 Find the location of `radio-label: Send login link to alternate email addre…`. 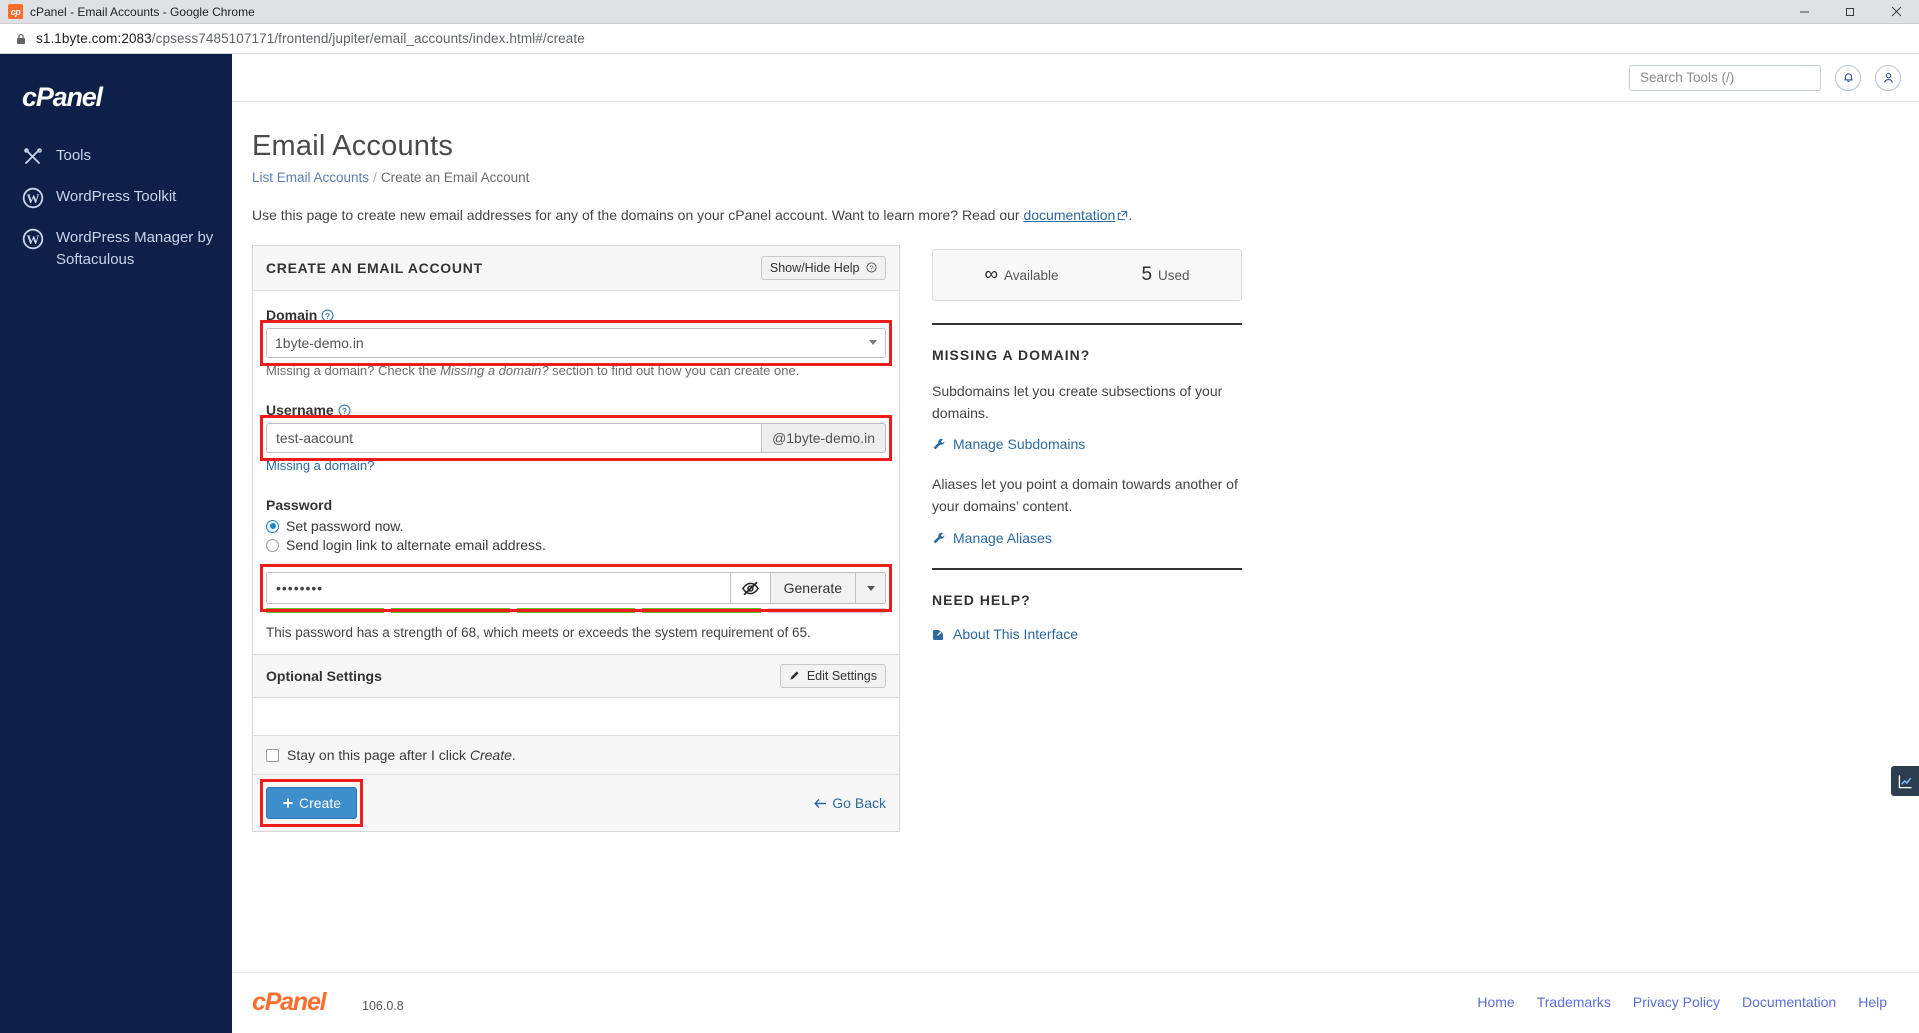

radio-label: Send login link to alternate email addre… is located at coordinates (416, 545).